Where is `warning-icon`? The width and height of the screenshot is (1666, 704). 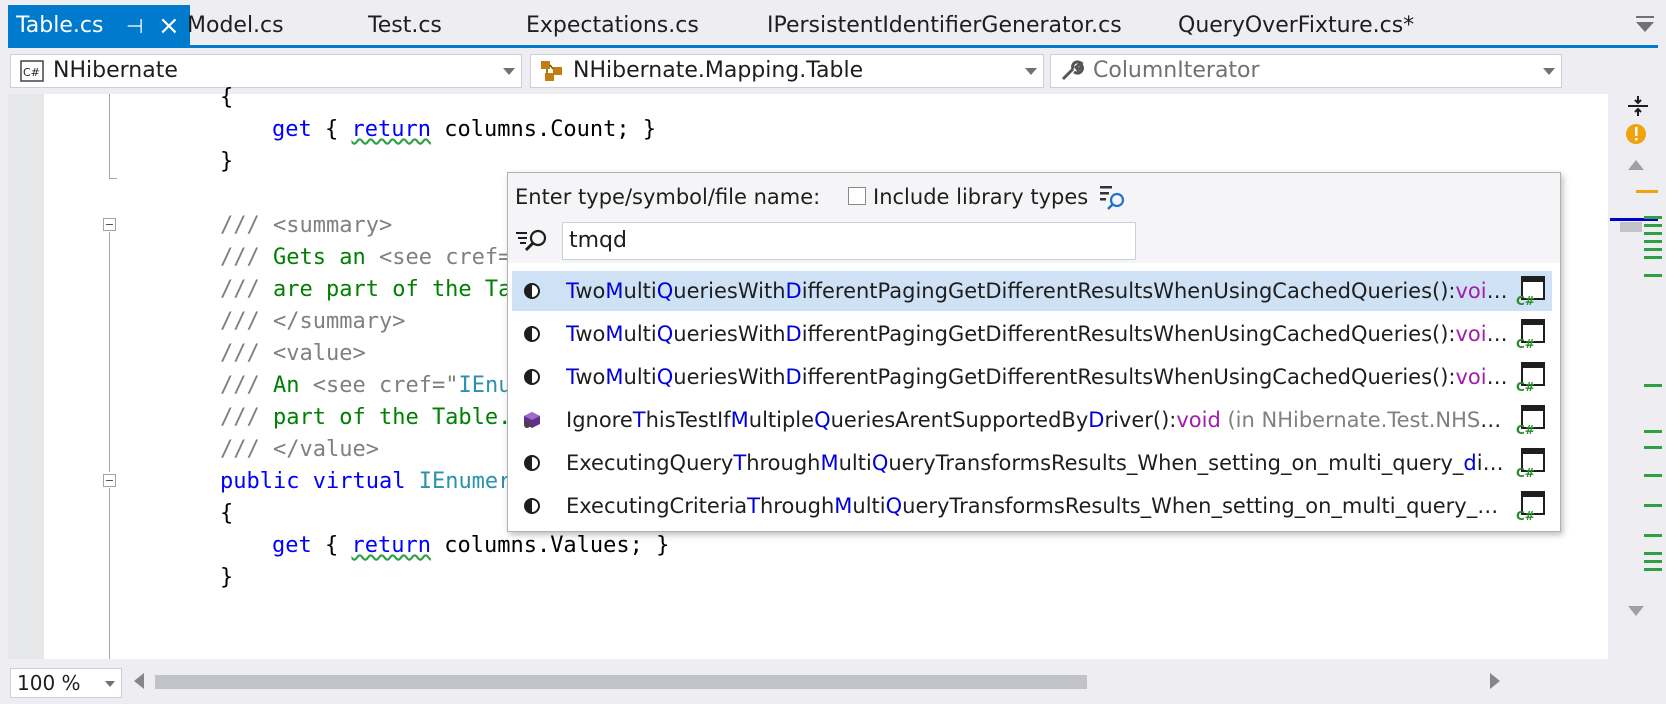
warning-icon is located at coordinates (1636, 134).